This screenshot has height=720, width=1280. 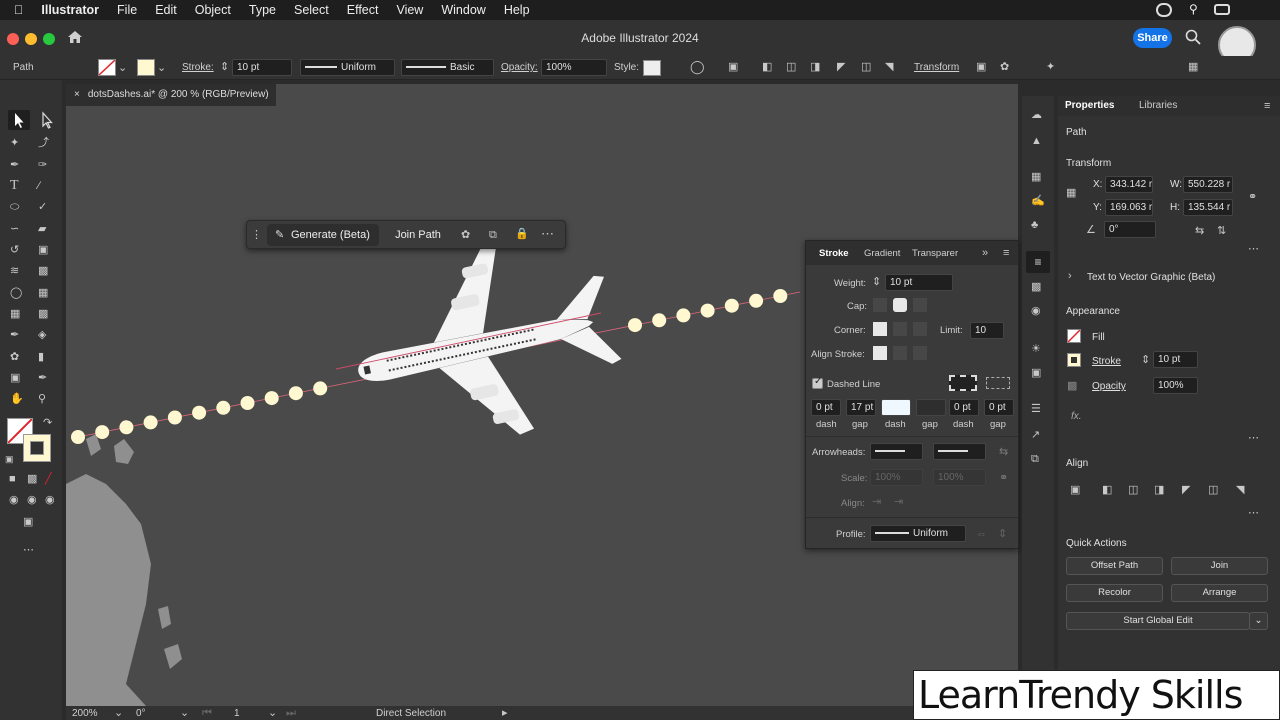 I want to click on round-cap-button, so click(x=900, y=305).